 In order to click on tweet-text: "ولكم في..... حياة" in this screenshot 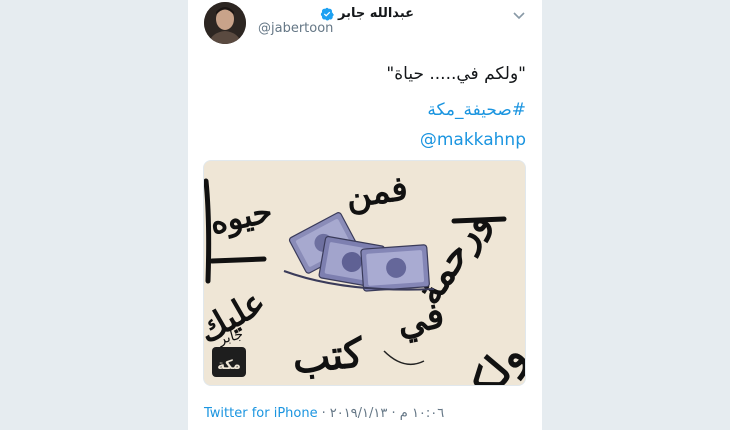, I will do `click(456, 74)`.